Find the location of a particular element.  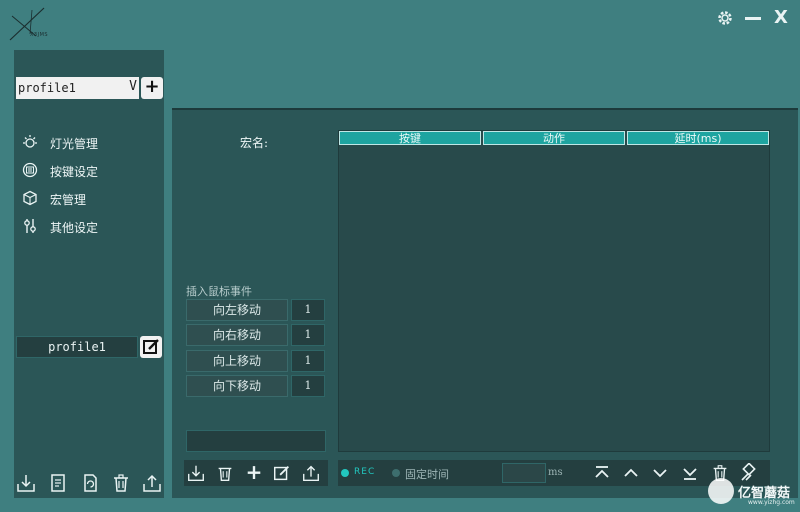

import-macro-icon is located at coordinates (196, 473).